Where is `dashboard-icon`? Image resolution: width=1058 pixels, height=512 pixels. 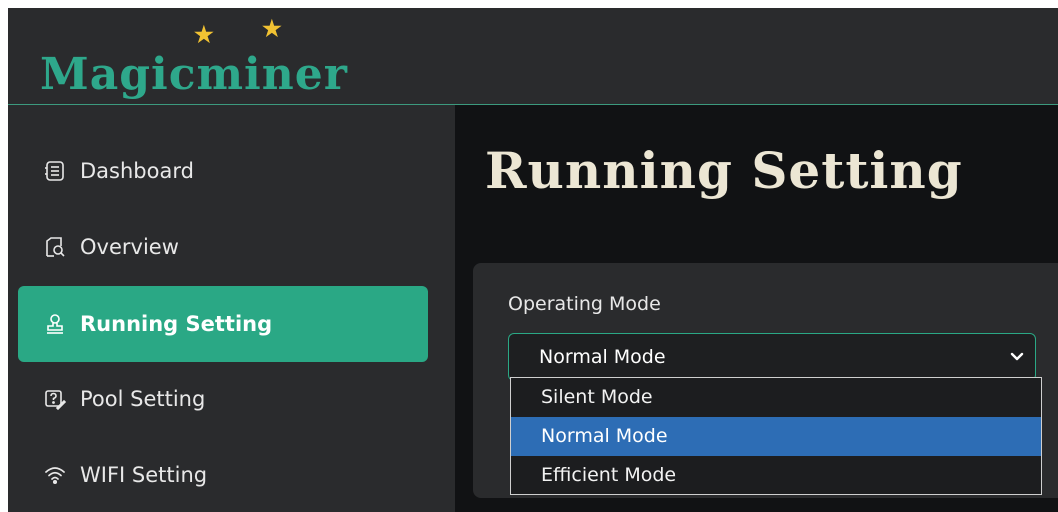
dashboard-icon is located at coordinates (55, 171).